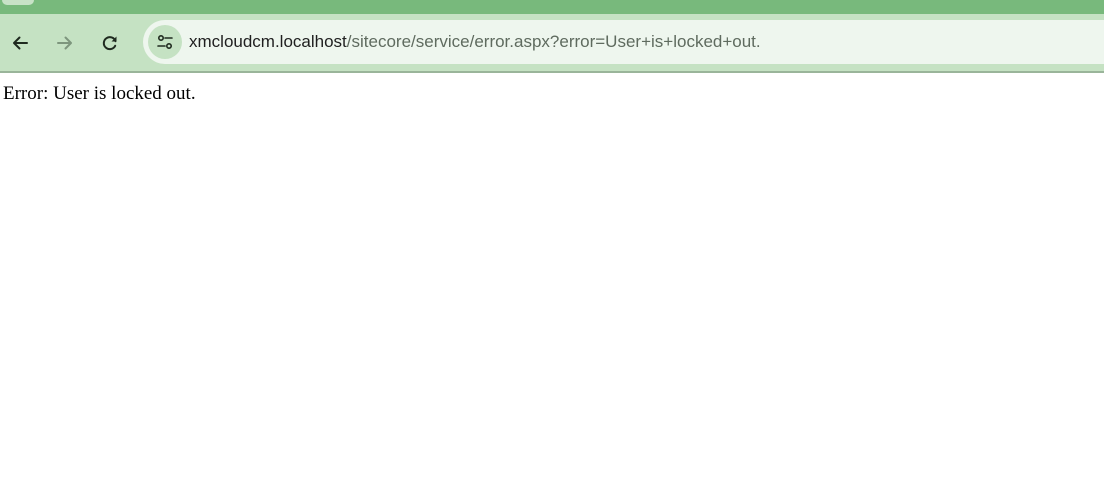 This screenshot has width=1104, height=504. I want to click on arrow-right-icon, so click(64, 43).